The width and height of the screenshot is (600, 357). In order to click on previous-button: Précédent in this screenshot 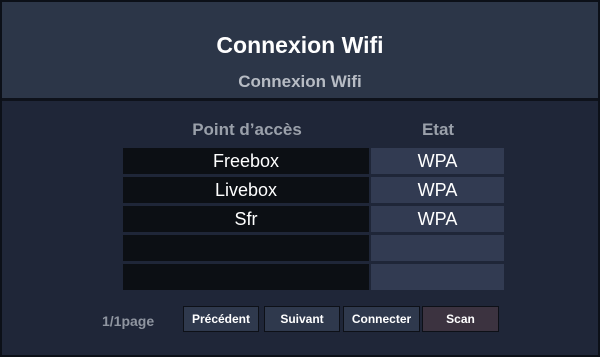, I will do `click(221, 319)`.